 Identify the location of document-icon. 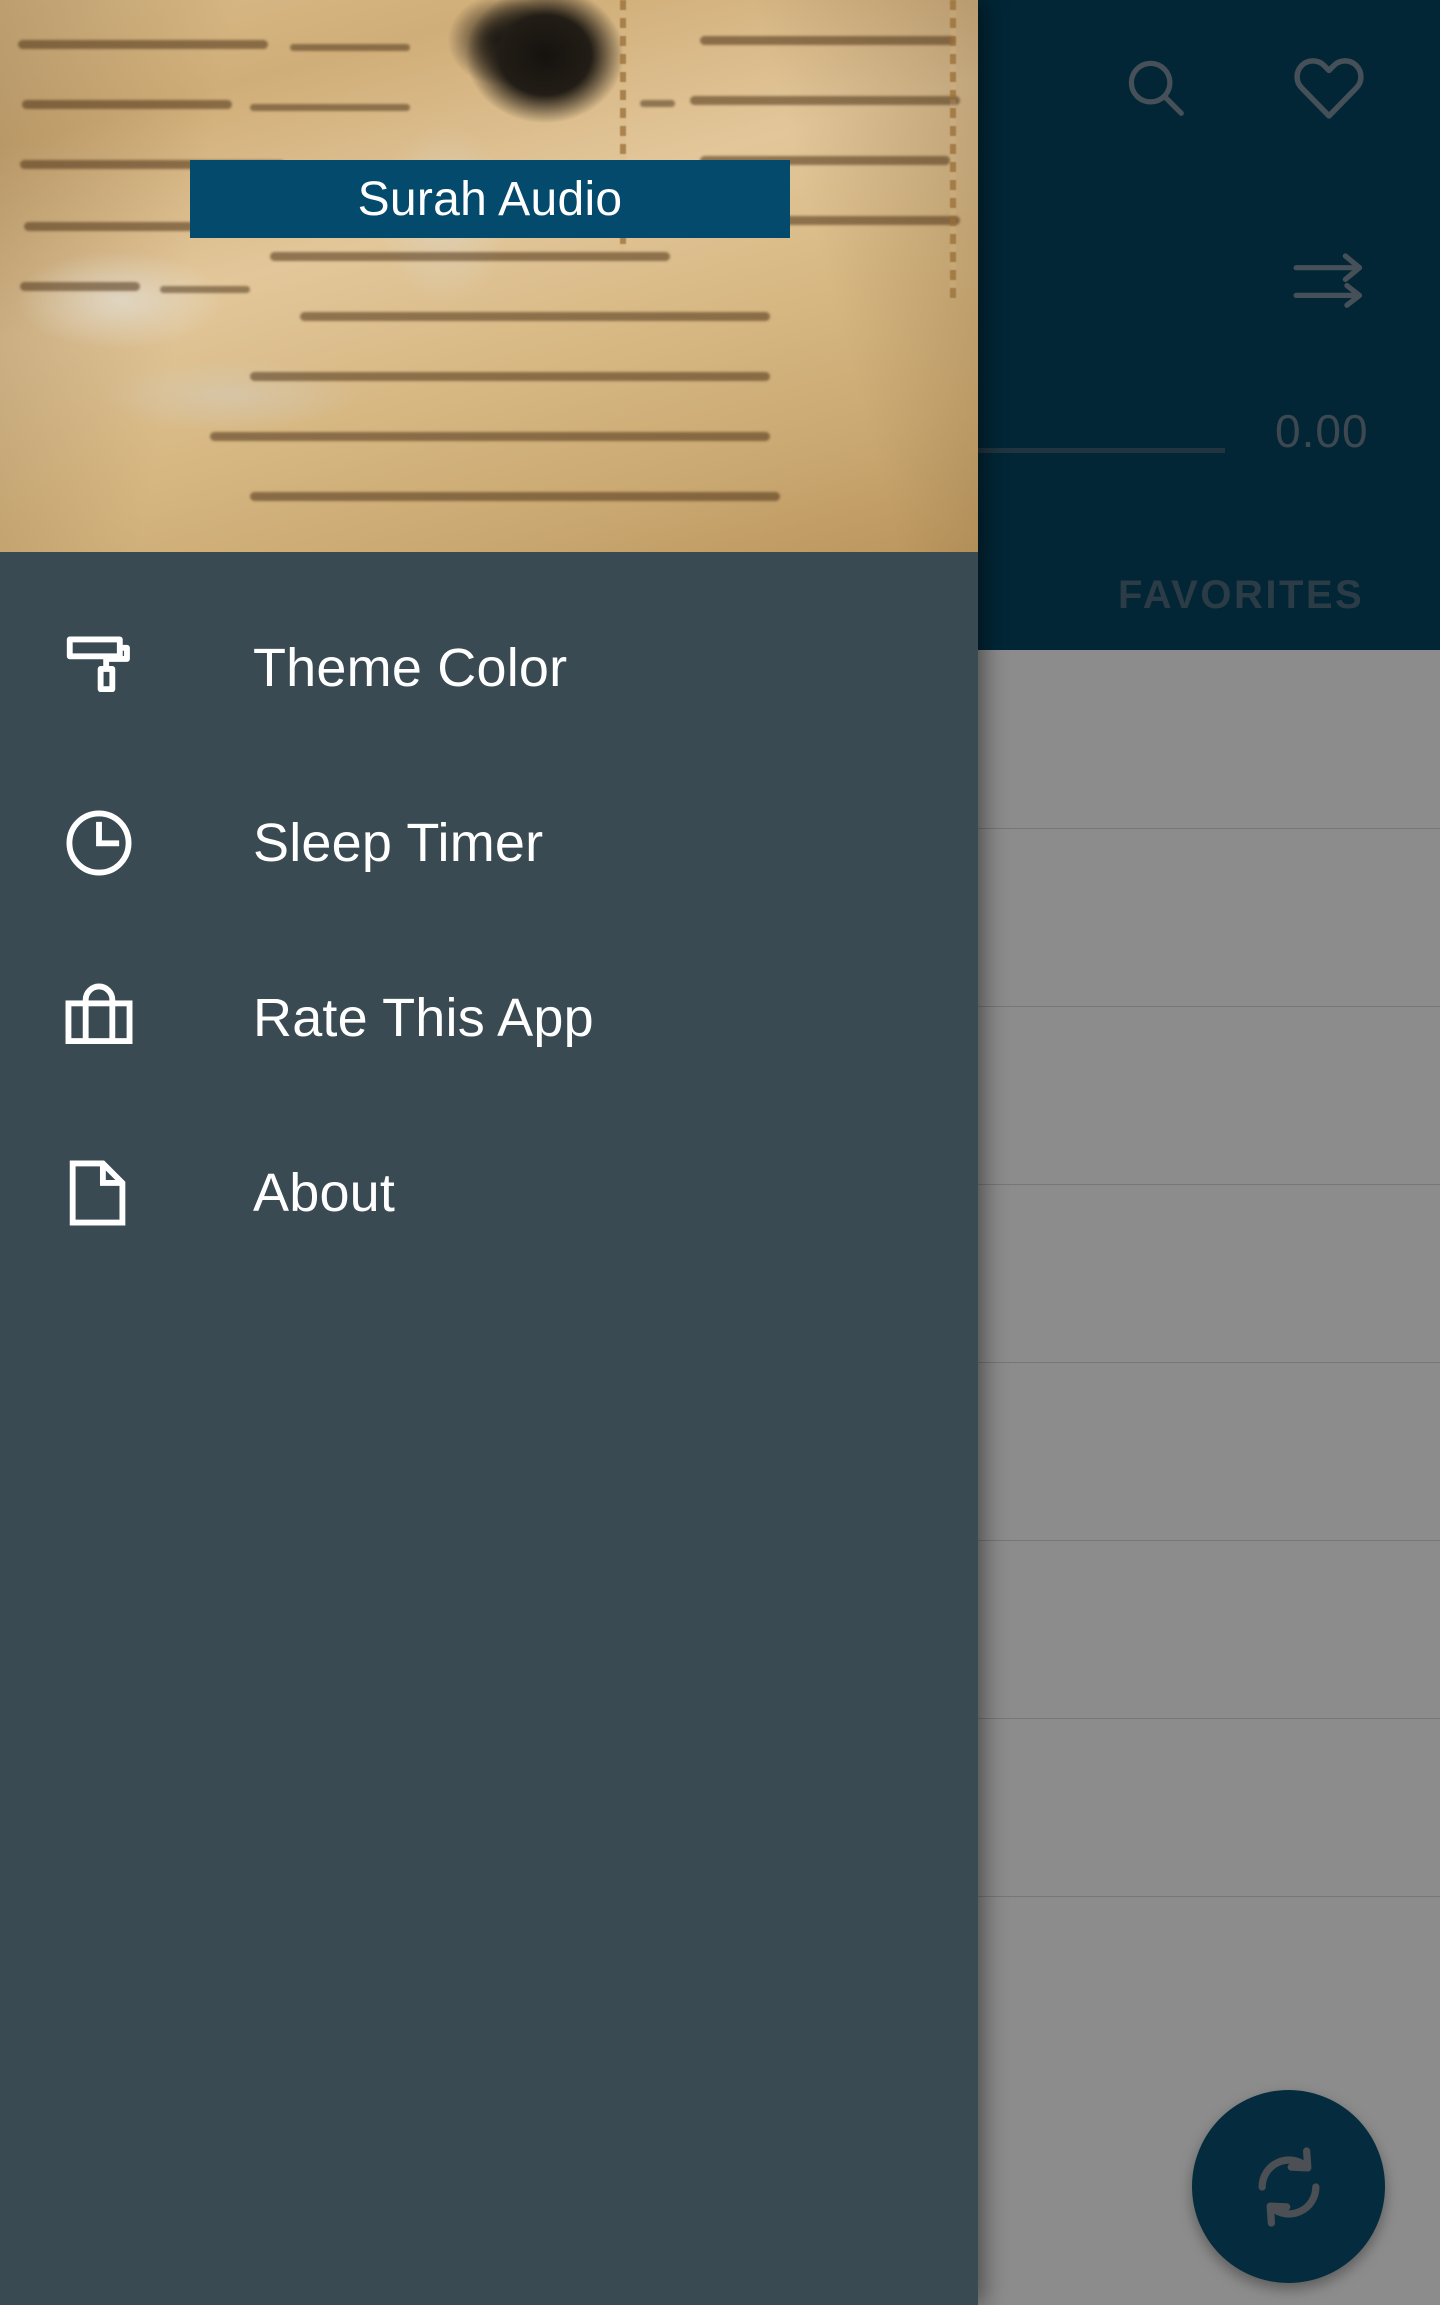
(99, 1193).